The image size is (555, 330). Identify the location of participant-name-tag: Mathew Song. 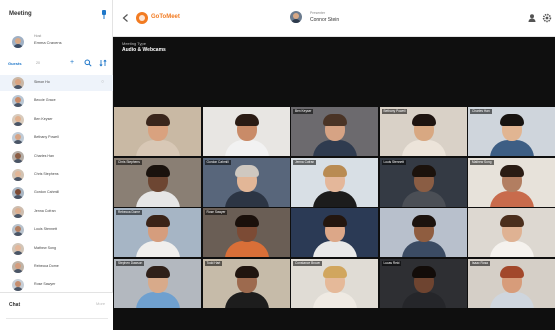
(482, 162).